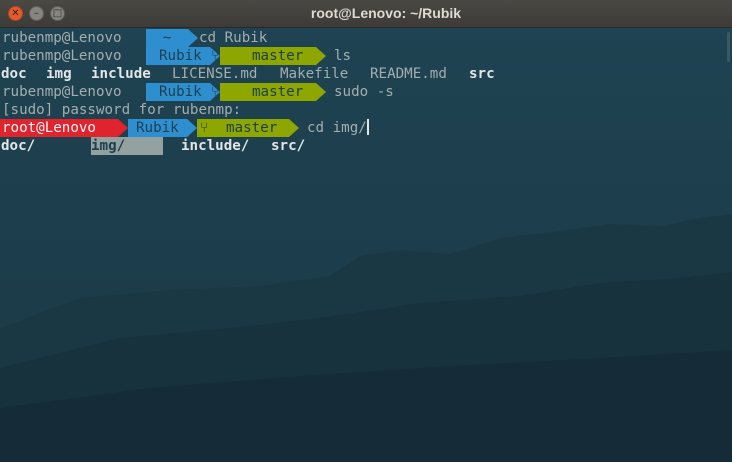 This screenshot has width=732, height=462. I want to click on ls-item-file: Makefile, so click(314, 74).